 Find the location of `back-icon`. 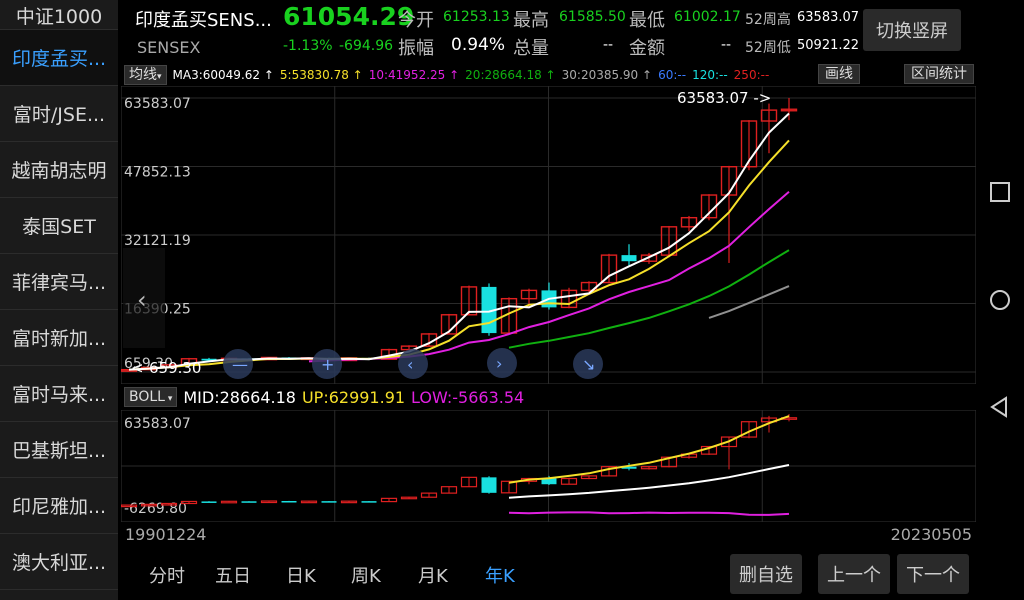

back-icon is located at coordinates (1000, 407).